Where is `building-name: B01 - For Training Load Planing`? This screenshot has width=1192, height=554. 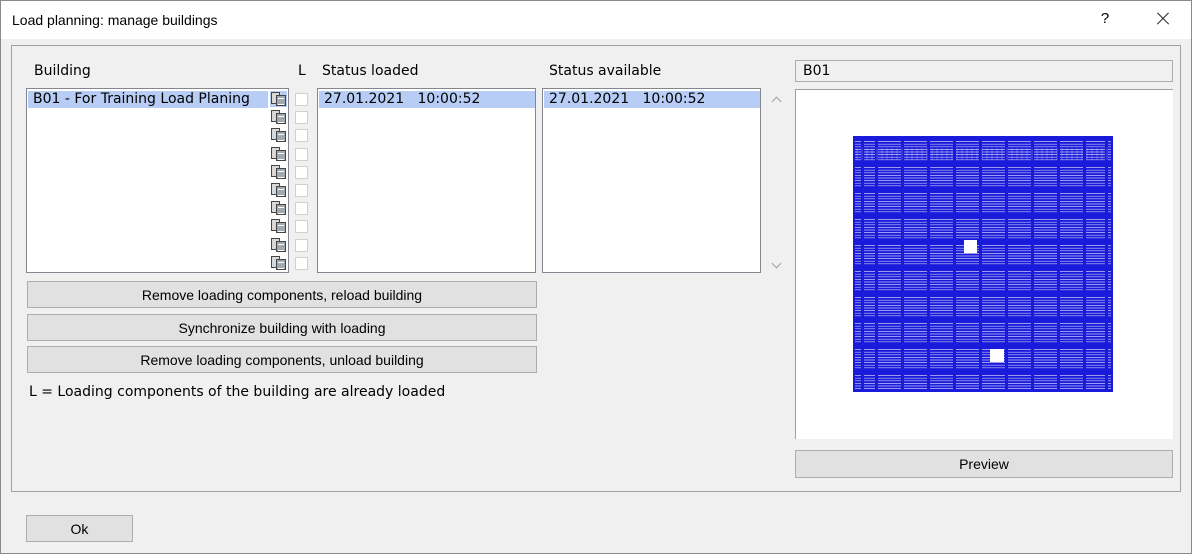
building-name: B01 - For Training Load Planing is located at coordinates (141, 99).